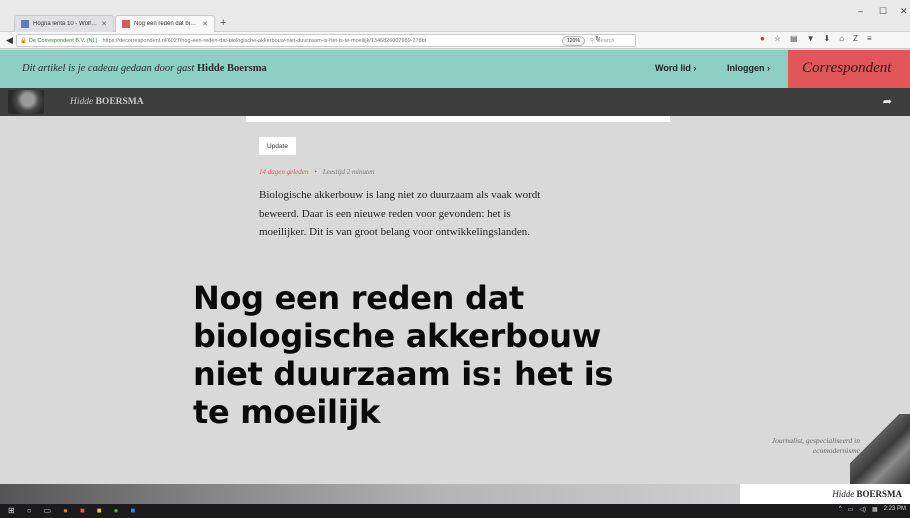 Image resolution: width=910 pixels, height=518 pixels. What do you see at coordinates (48, 510) in the screenshot?
I see `task-view-icon: ▭` at bounding box center [48, 510].